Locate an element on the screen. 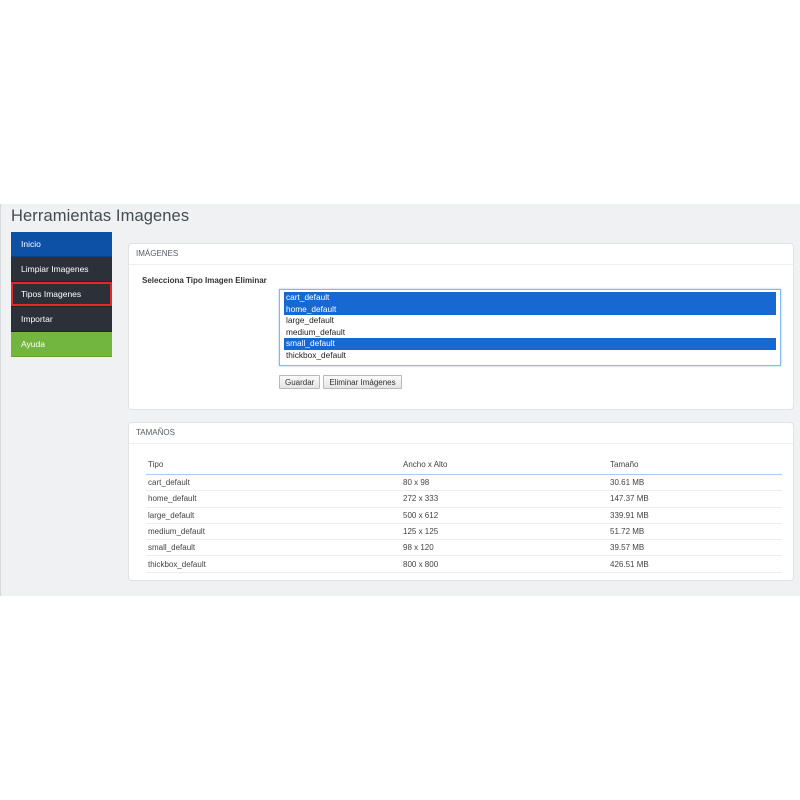 This screenshot has width=800, height=800. option-large-default: large_default is located at coordinates (530, 321).